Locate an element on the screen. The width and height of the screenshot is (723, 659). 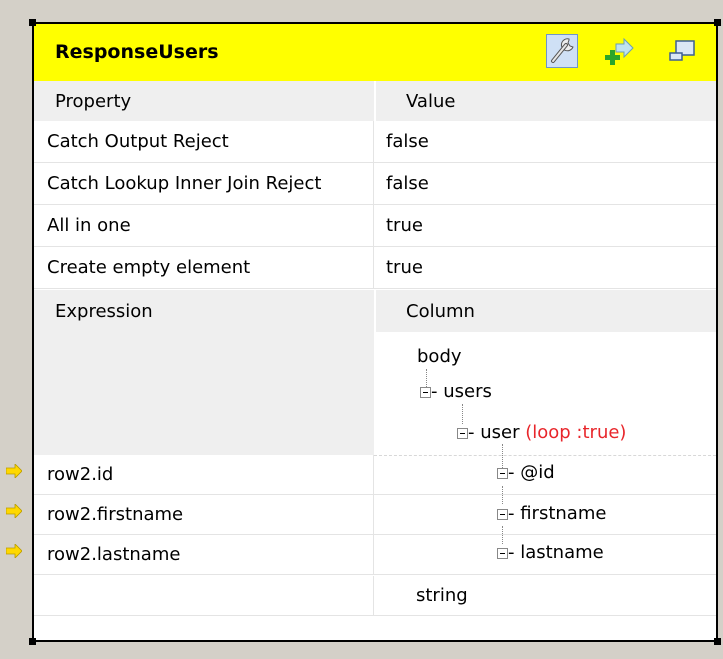
expression-cell-empty is located at coordinates (204, 595).